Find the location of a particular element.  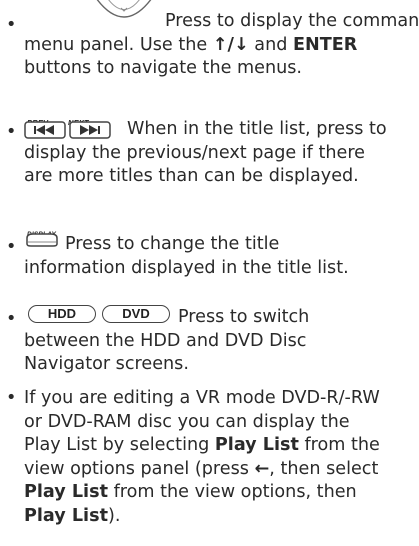

text-segment: between the HDD and DVD Disc is located at coordinates (165, 340).